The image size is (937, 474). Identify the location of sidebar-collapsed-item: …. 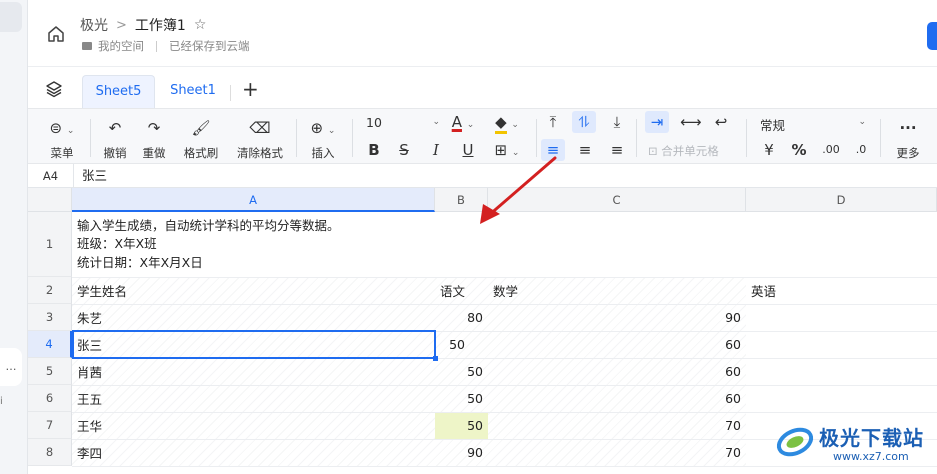
(11, 367).